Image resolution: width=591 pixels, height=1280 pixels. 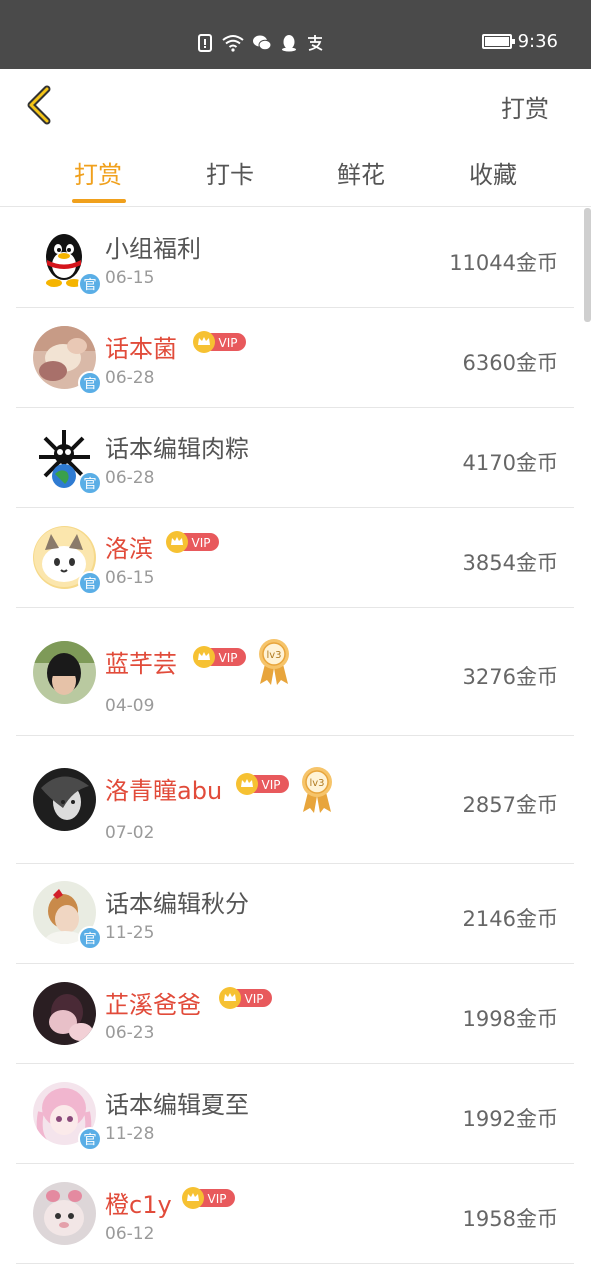 What do you see at coordinates (510, 677) in the screenshot?
I see `reward-amount: 3276金币` at bounding box center [510, 677].